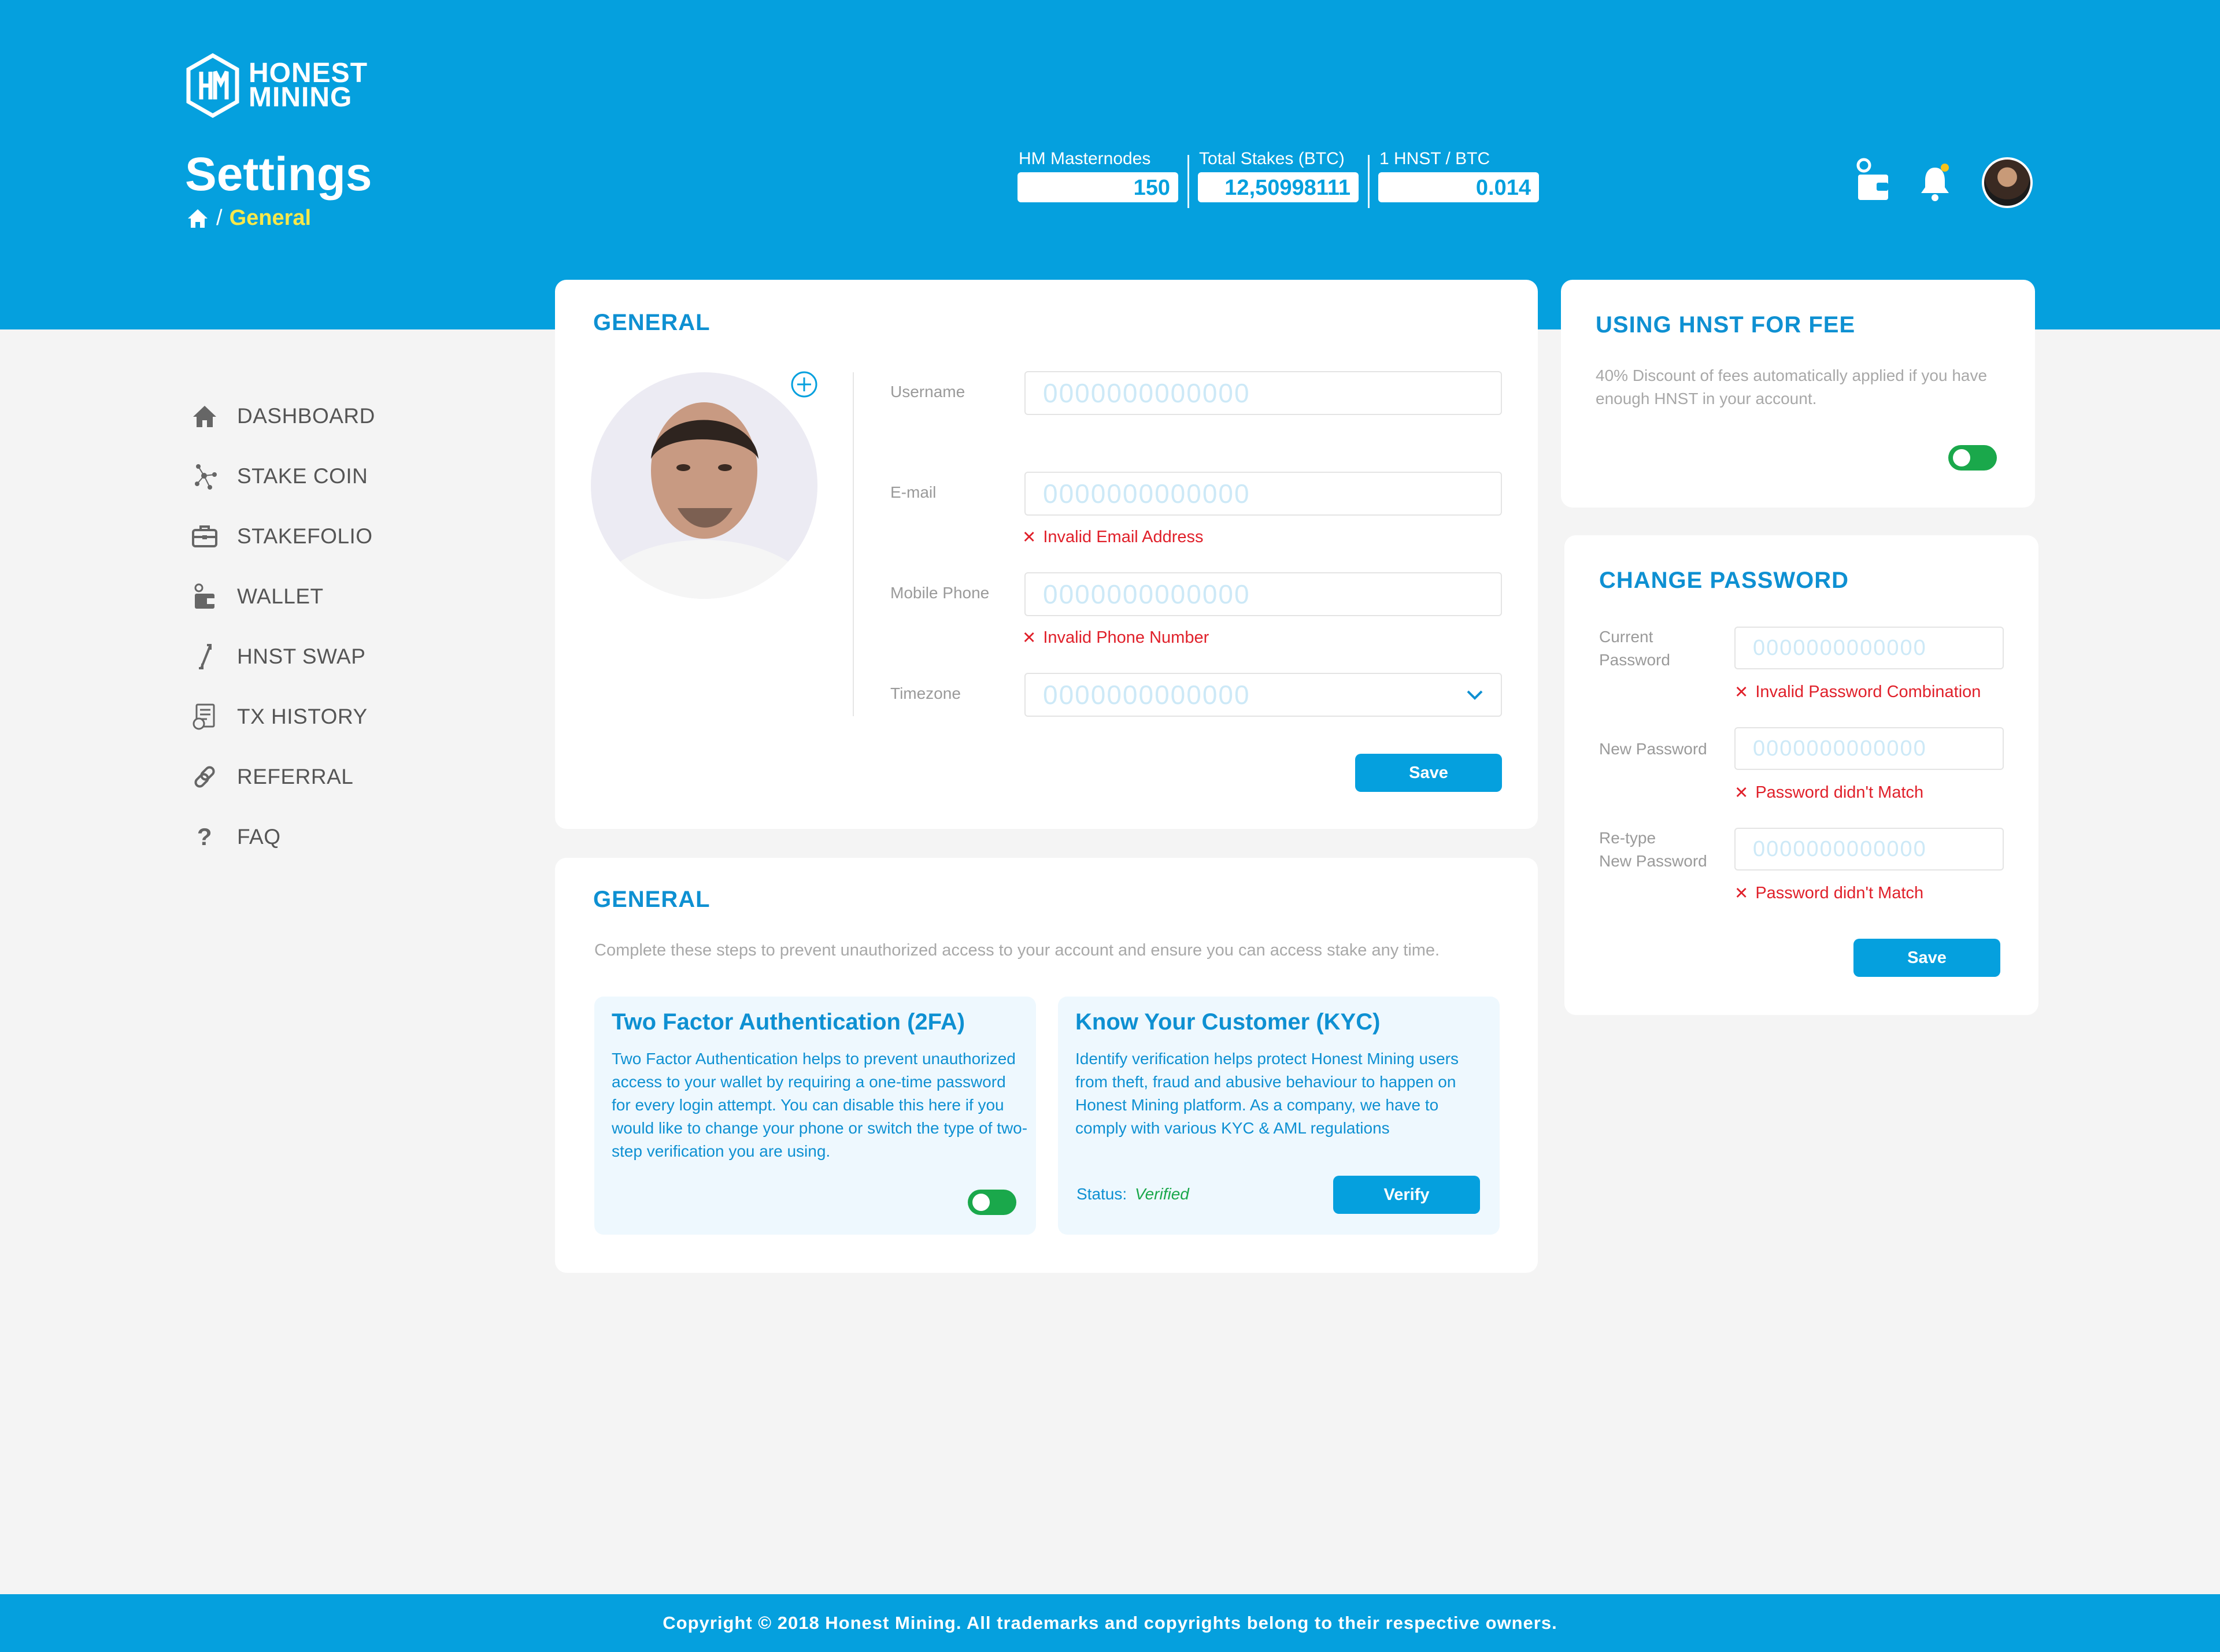  I want to click on error-text: Invalid Phone Number, so click(1126, 637).